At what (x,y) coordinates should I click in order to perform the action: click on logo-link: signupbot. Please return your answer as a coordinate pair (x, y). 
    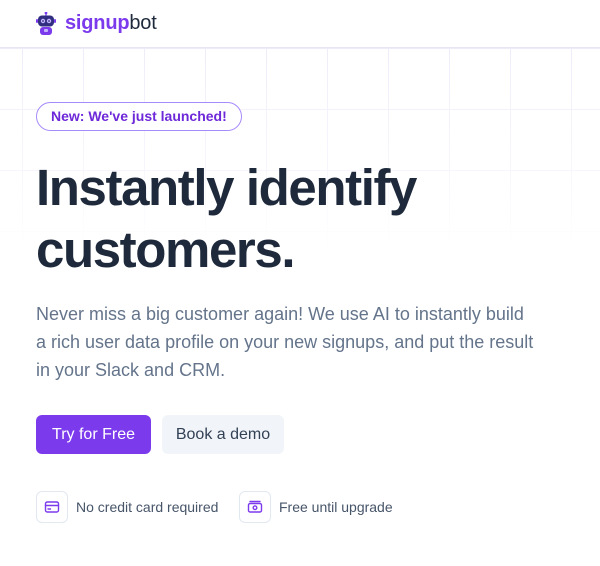
    Looking at the image, I should click on (95, 23).